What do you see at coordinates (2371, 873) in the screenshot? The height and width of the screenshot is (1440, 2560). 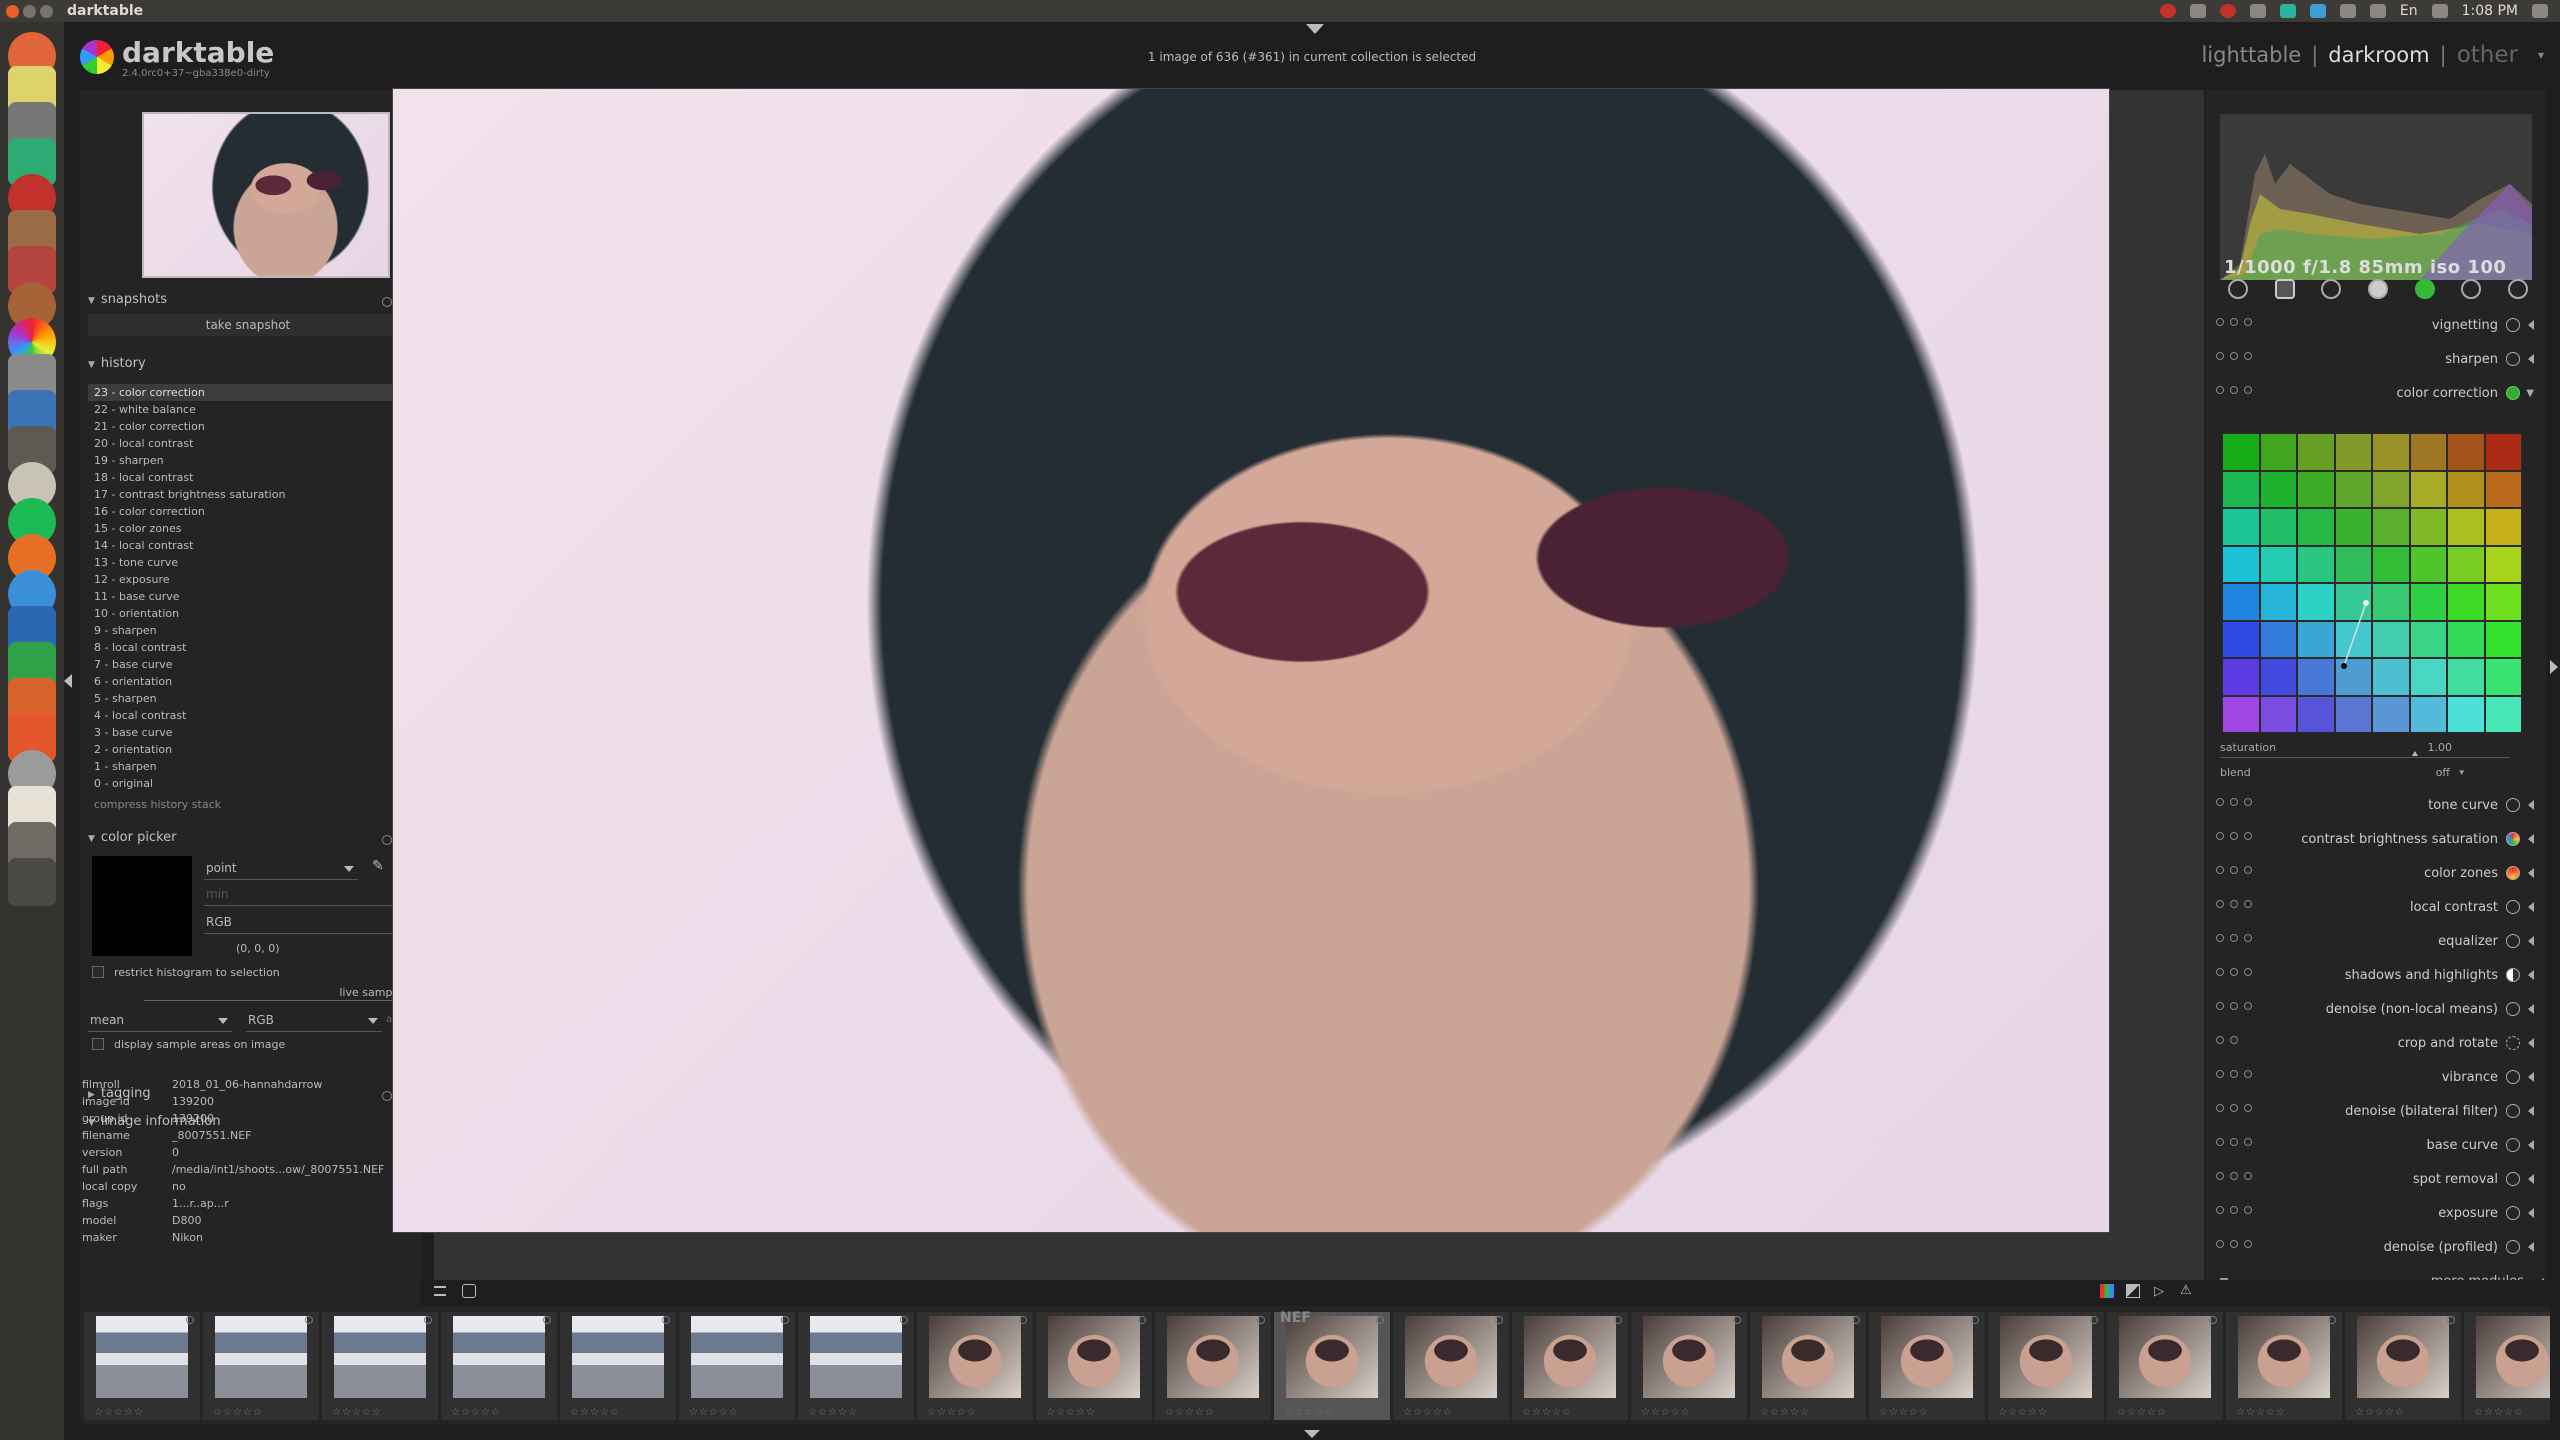 I see `module-color-zones: color zones` at bounding box center [2371, 873].